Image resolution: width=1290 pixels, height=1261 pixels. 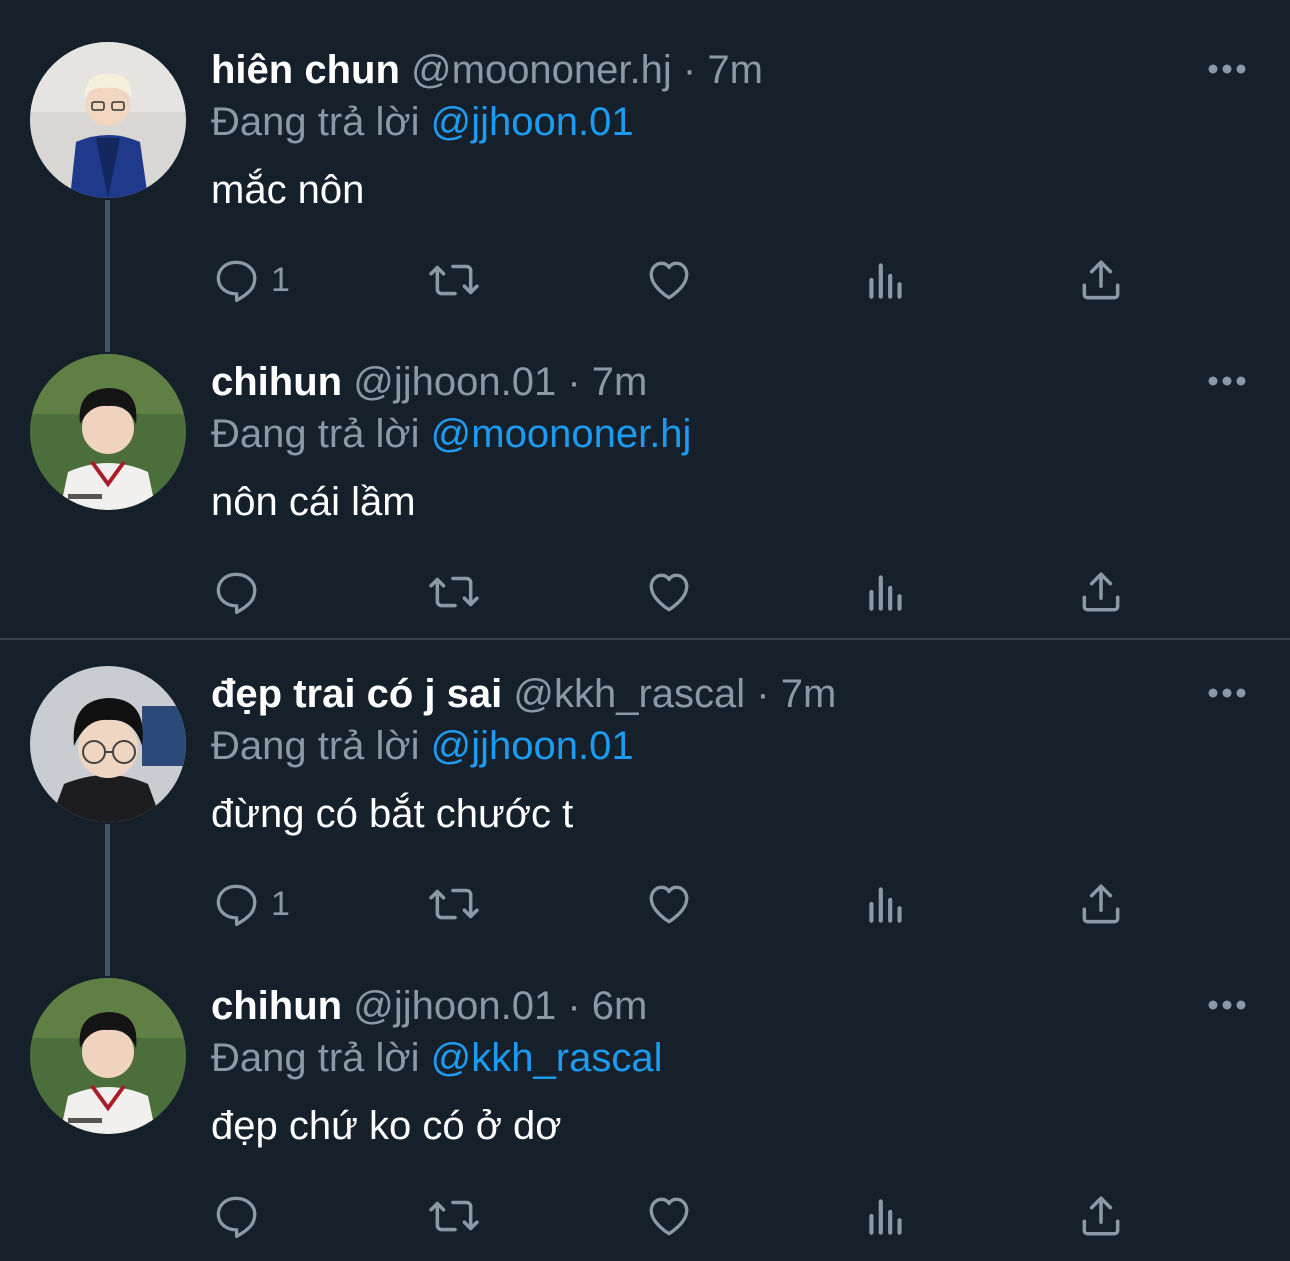 I want to click on tweet-text: đẹp chứ ko có ở dơ, so click(x=386, y=1126).